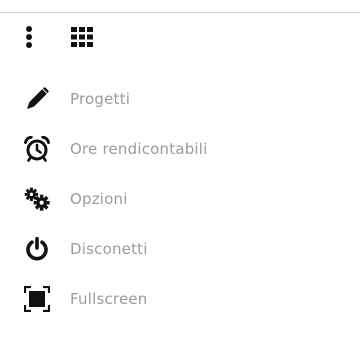 This screenshot has width=360, height=340. I want to click on menu-item-label: Progetti, so click(100, 99).